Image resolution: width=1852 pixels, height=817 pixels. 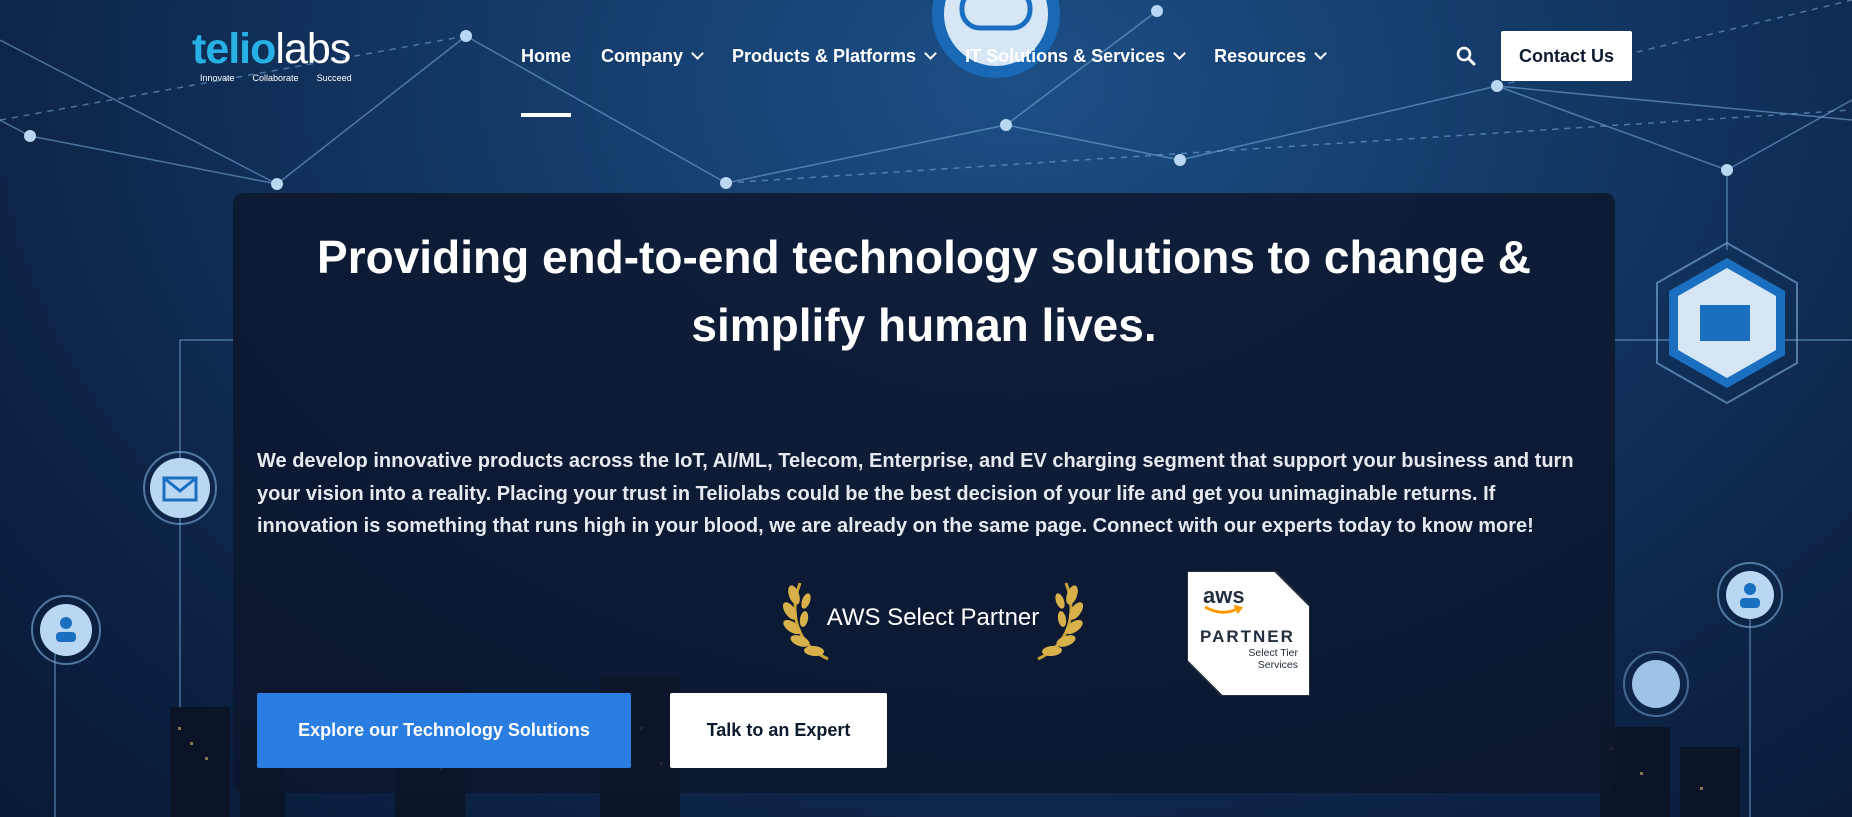 I want to click on logo-wordmark: teliolabs, so click(x=287, y=49).